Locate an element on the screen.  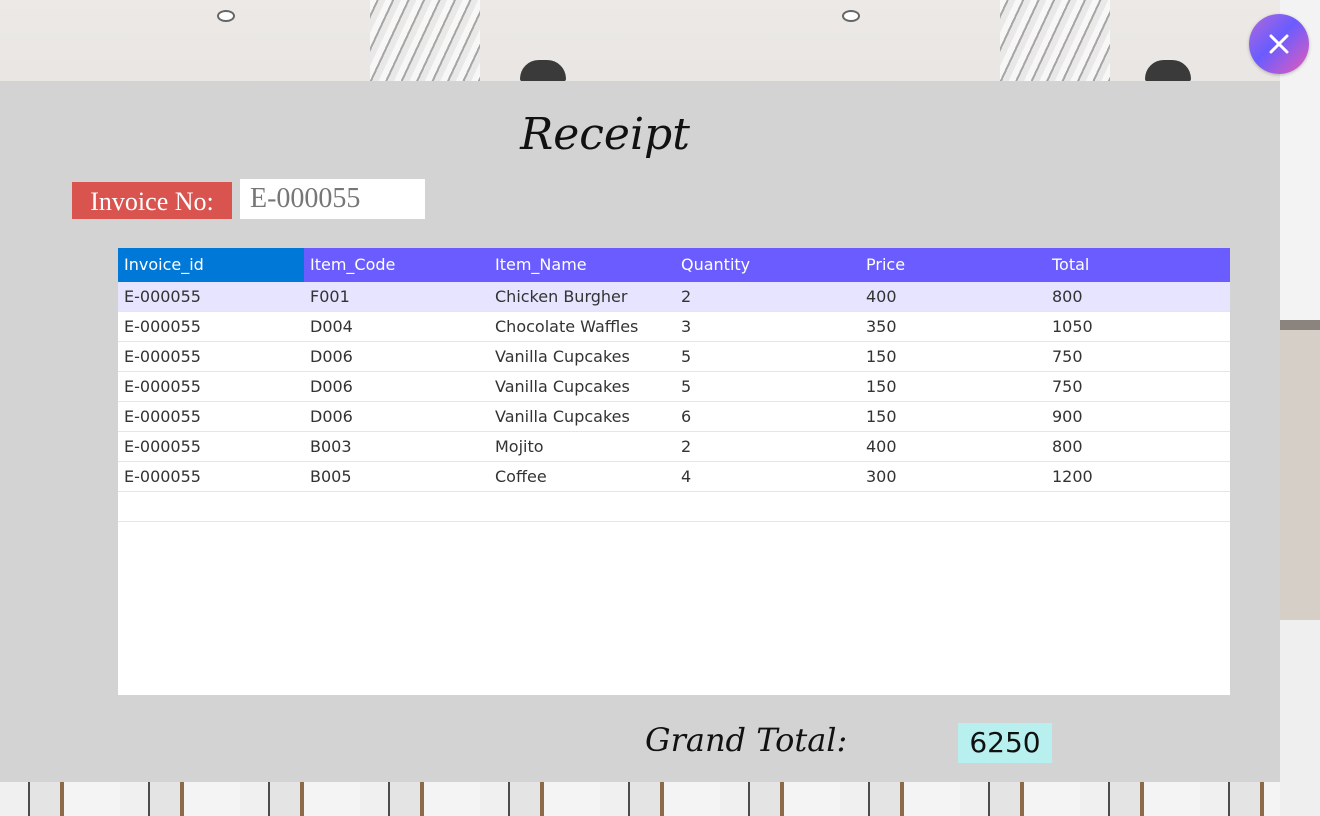
cell-item-code: D004 is located at coordinates (331, 326).